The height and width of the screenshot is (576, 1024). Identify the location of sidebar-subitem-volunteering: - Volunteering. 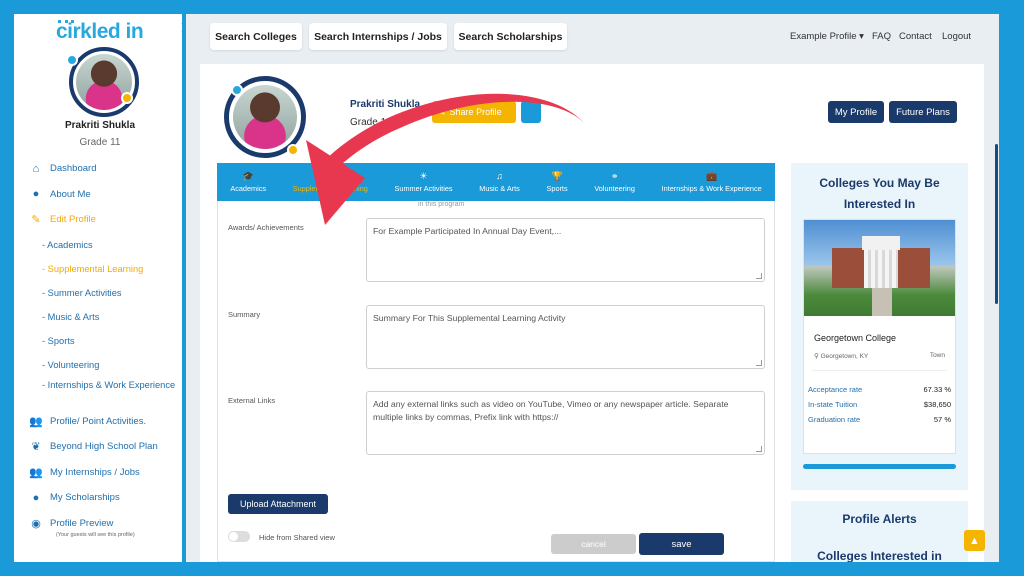
(105, 365).